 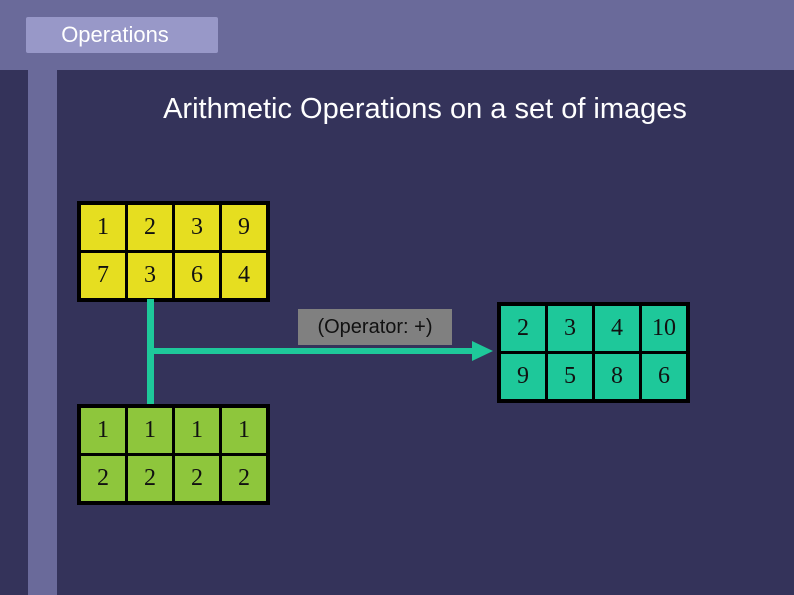 I want to click on grid-row: 7 3 6 4, so click(x=173, y=276).